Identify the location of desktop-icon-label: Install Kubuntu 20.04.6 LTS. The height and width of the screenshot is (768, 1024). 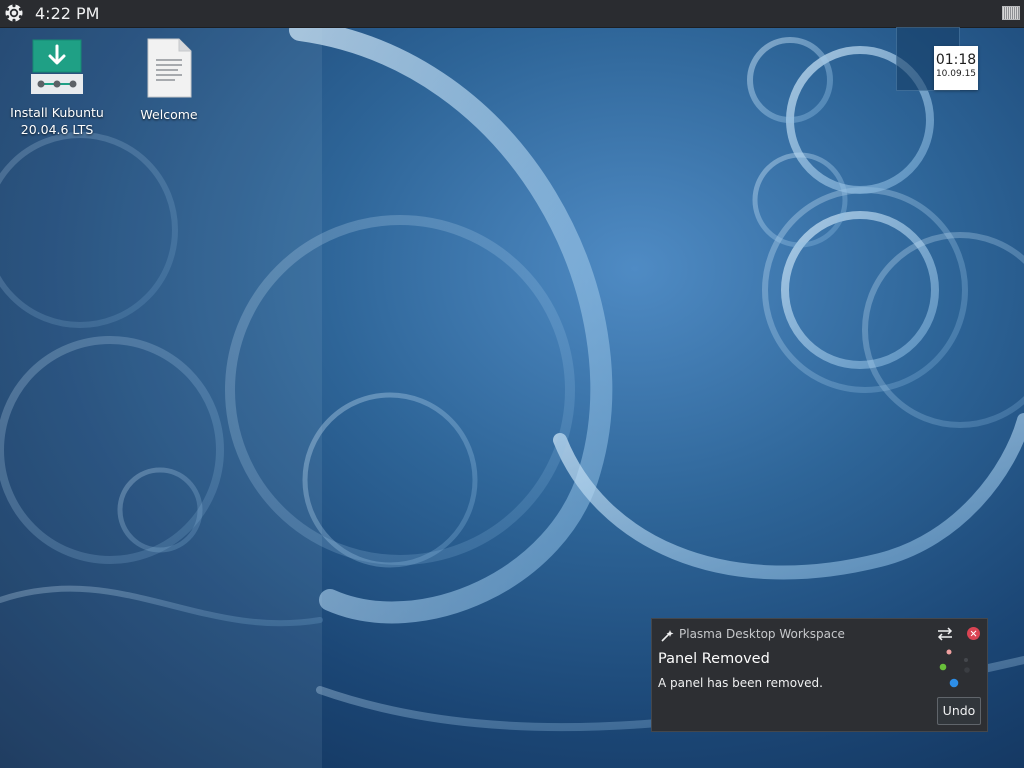
(57, 121).